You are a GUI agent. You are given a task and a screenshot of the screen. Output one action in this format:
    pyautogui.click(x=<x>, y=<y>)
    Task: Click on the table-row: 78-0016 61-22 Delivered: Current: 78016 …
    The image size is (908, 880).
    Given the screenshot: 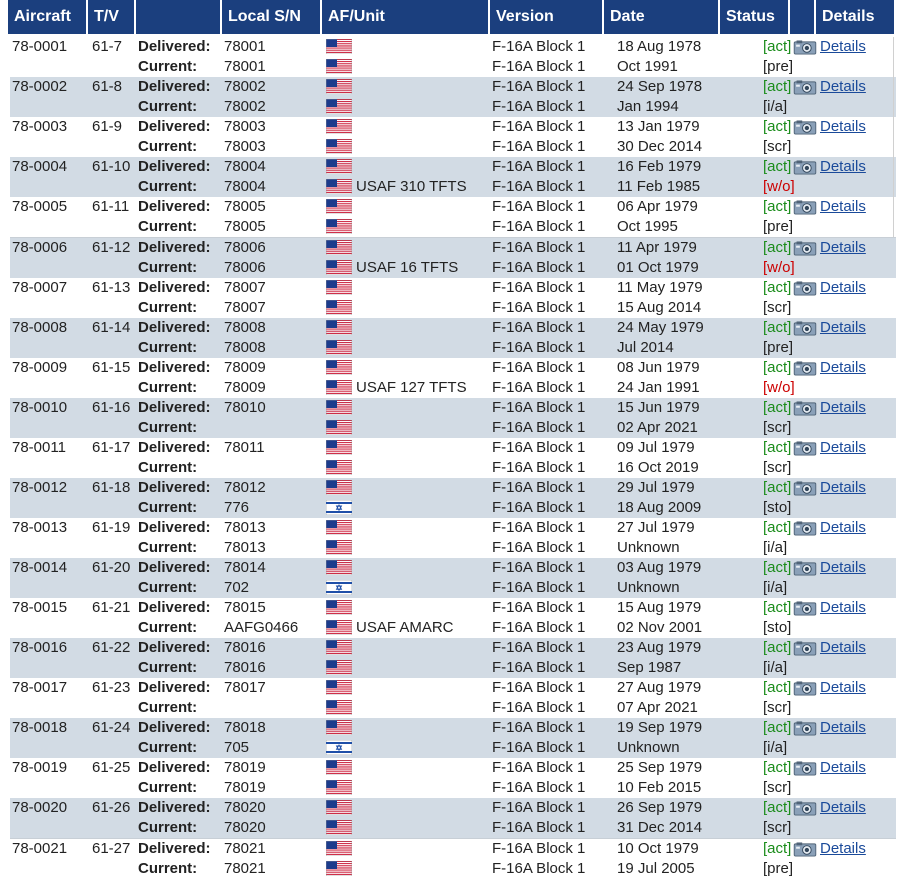 What is the action you would take?
    pyautogui.click(x=453, y=658)
    